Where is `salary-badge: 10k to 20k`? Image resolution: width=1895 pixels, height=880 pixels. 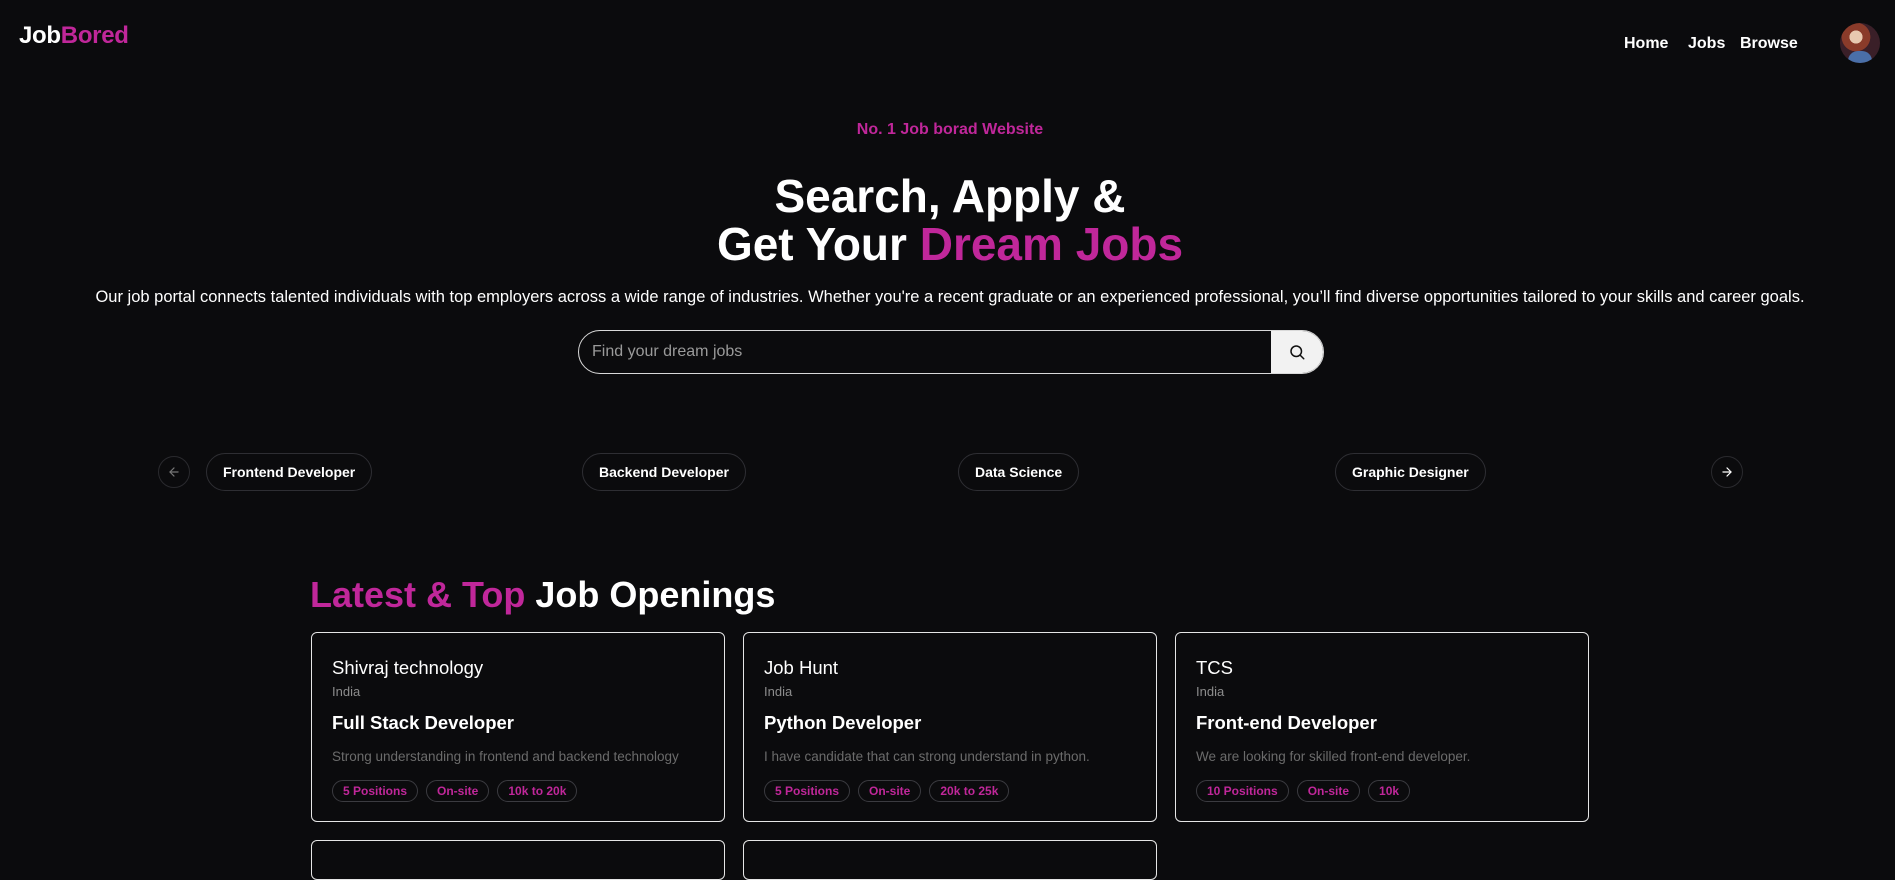 salary-badge: 10k to 20k is located at coordinates (537, 791).